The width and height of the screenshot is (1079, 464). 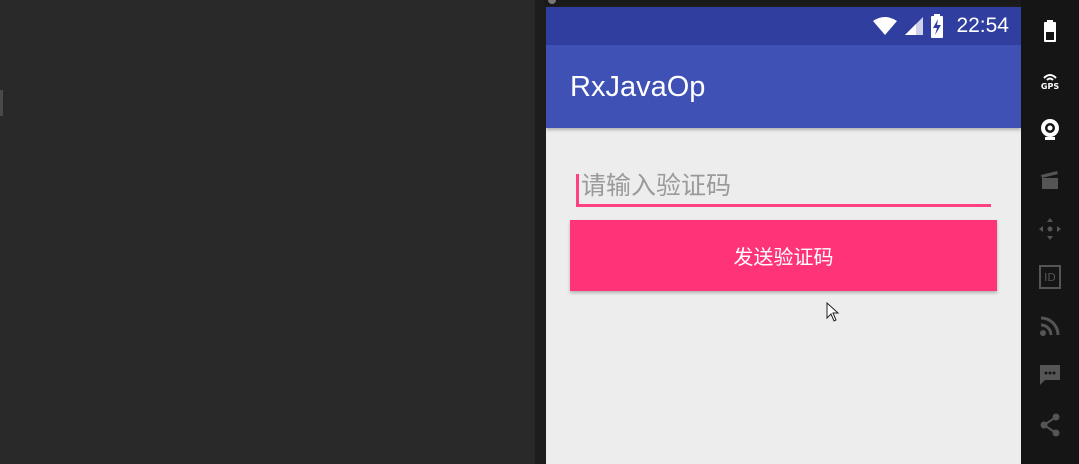 What do you see at coordinates (937, 26) in the screenshot?
I see `battery-charging-icon` at bounding box center [937, 26].